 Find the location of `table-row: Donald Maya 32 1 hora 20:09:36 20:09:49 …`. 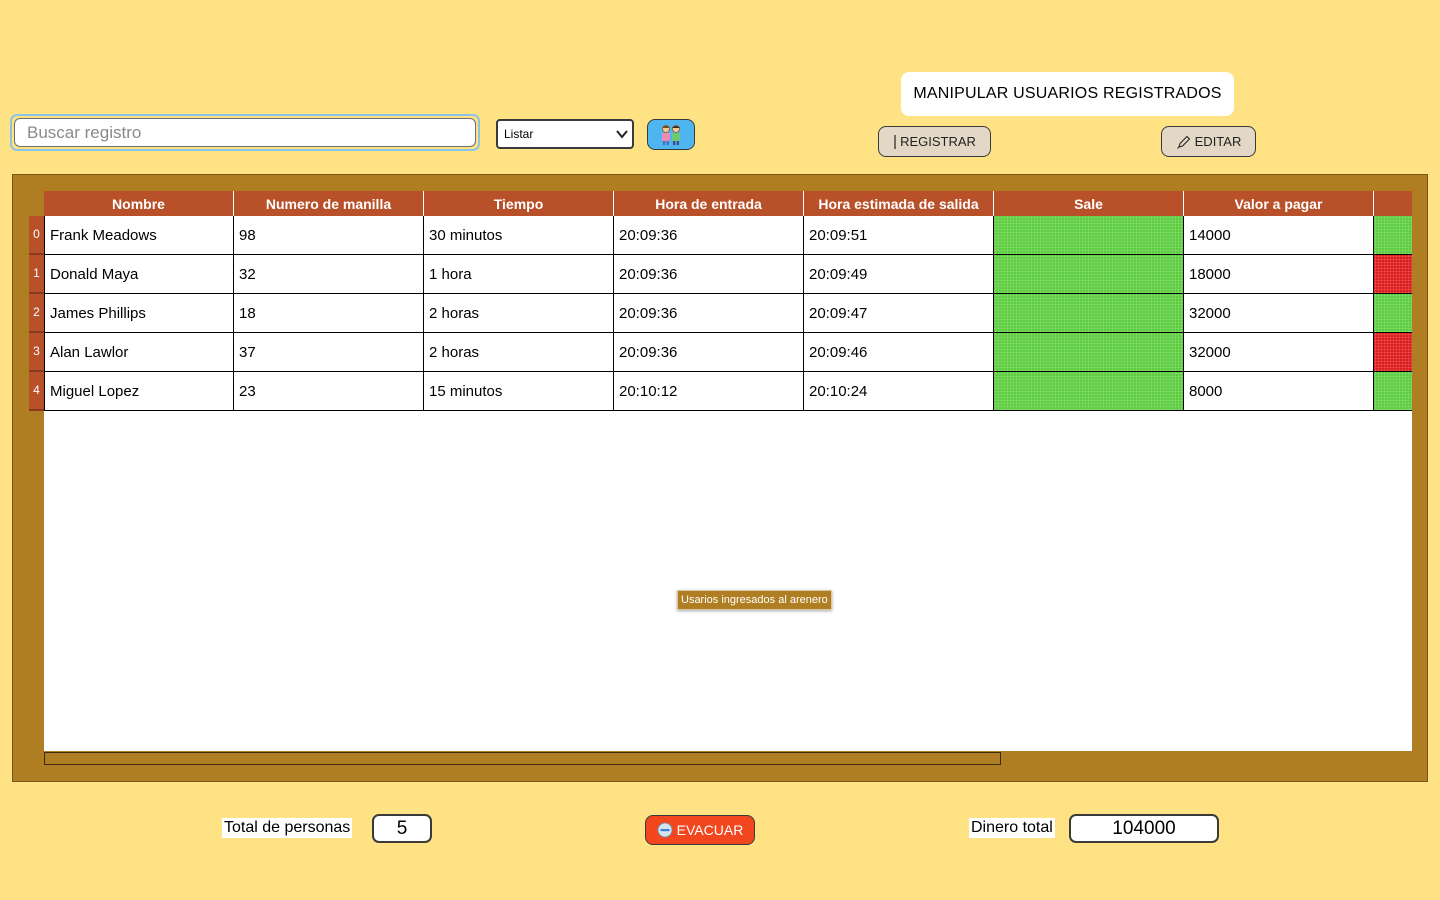

table-row: Donald Maya 32 1 hora 20:09:36 20:09:49 … is located at coordinates (728, 274).